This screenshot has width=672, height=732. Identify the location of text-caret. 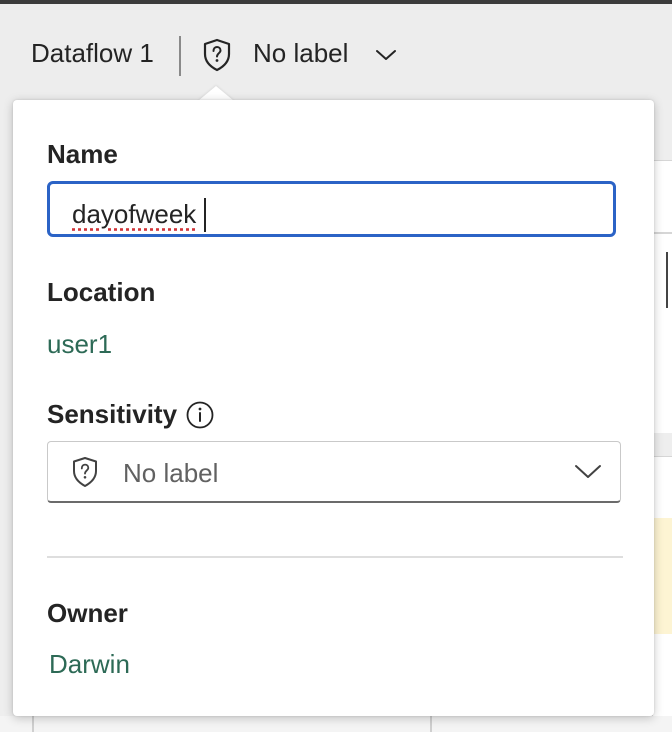
(205, 215).